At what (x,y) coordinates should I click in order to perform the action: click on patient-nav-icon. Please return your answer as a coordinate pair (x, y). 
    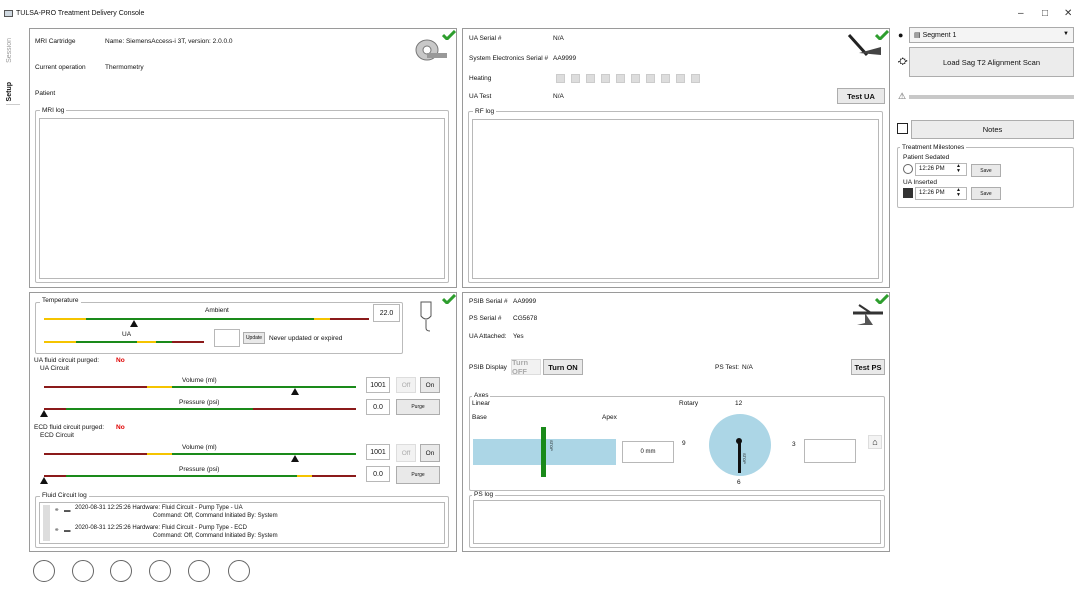
    Looking at the image, I should click on (199, 571).